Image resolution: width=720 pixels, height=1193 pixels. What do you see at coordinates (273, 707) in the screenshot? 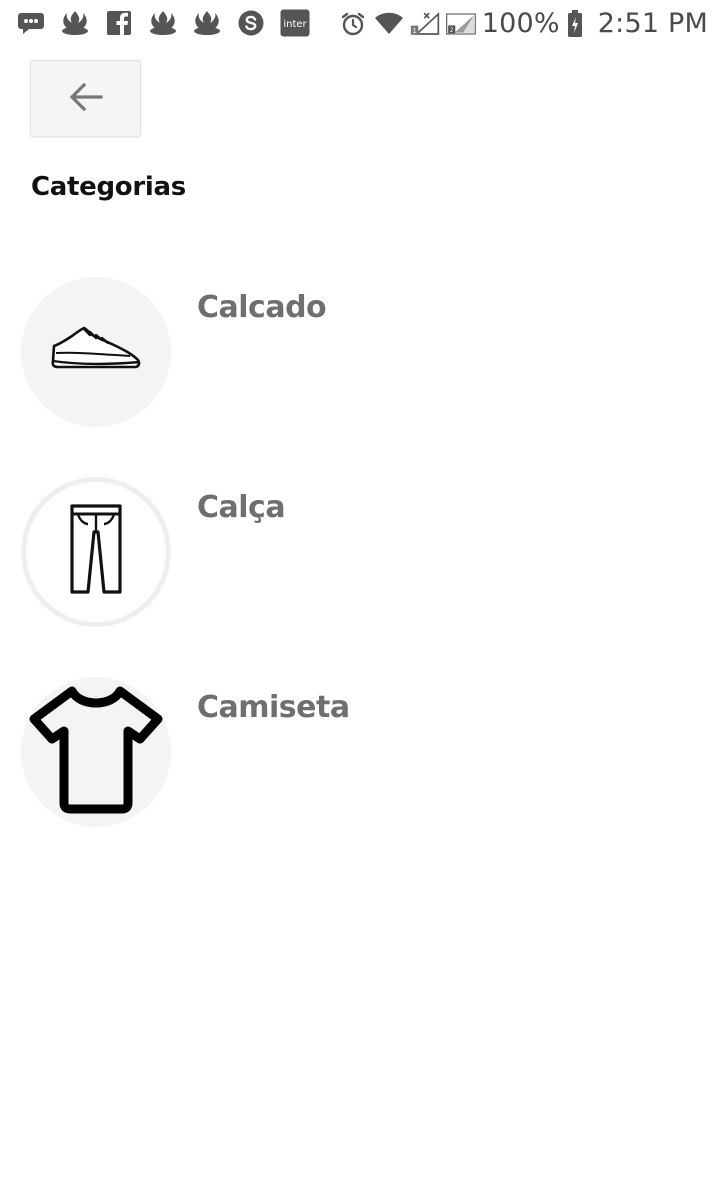
I see `category-name: Camiseta` at bounding box center [273, 707].